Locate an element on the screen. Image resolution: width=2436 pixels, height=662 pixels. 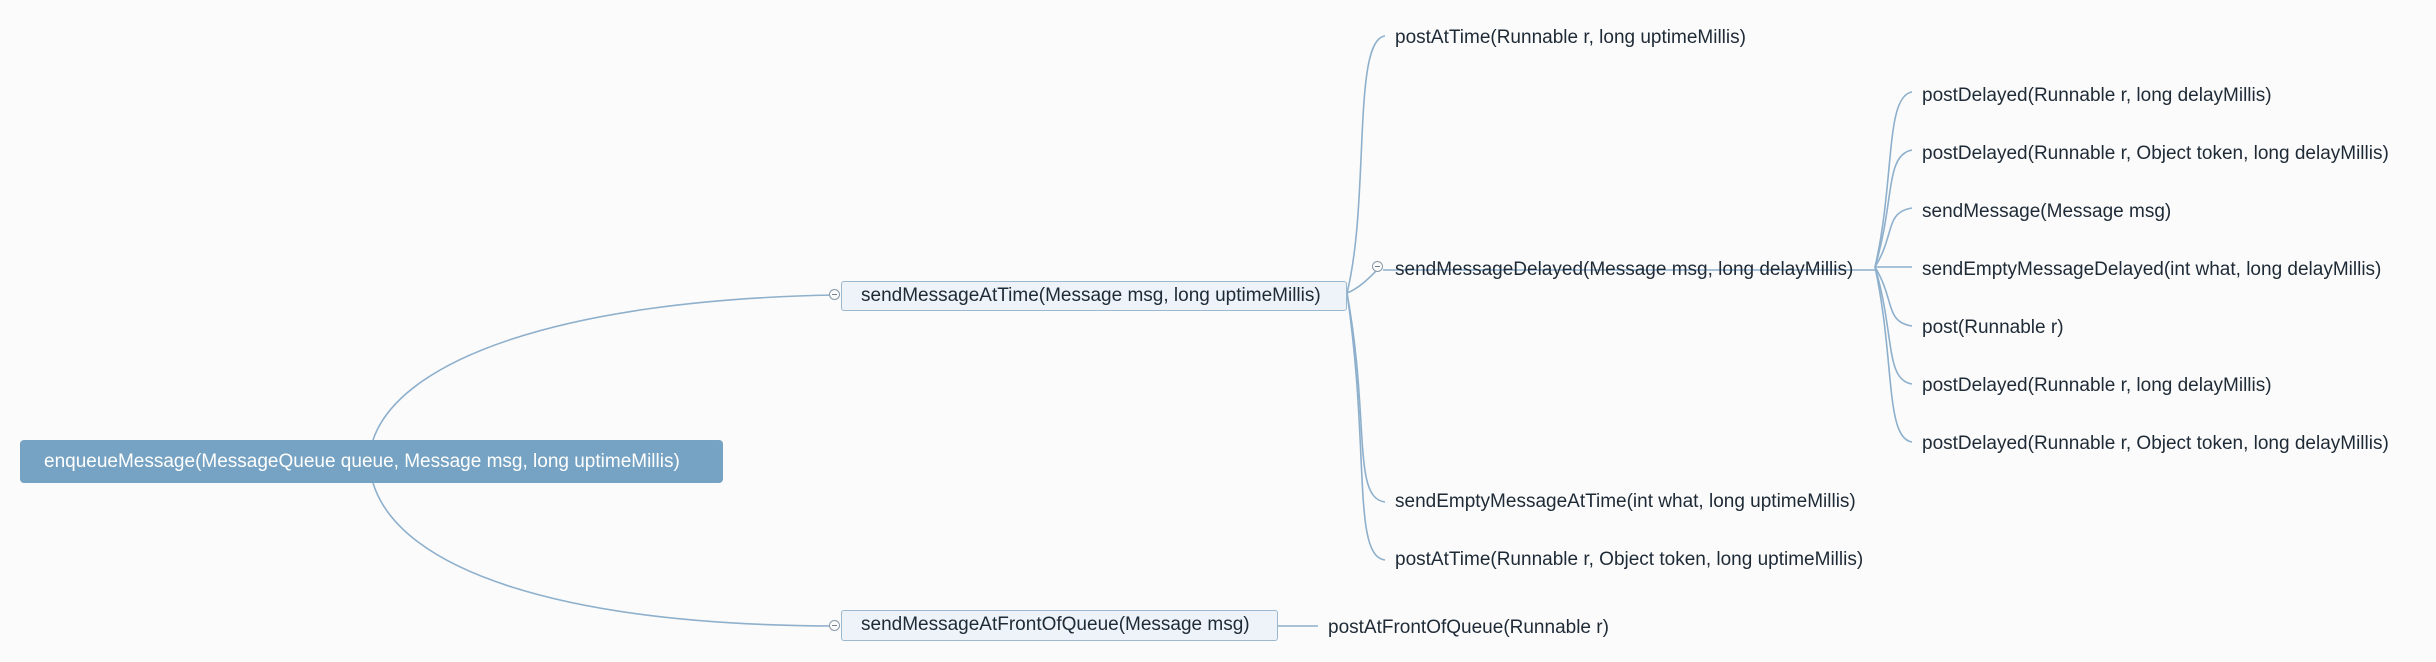
edge-time-to-post-at-time is located at coordinates (1366, 164).